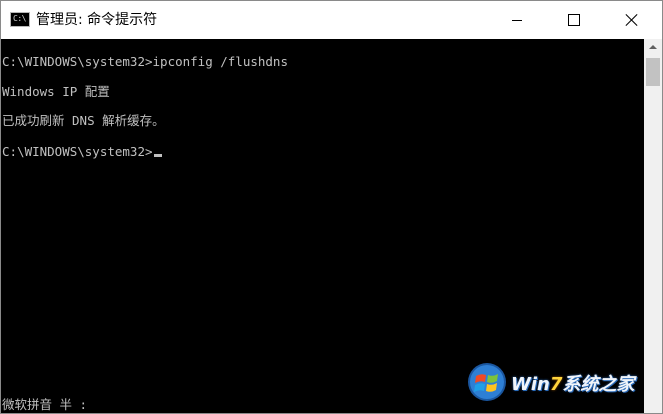 This screenshot has height=414, width=663. I want to click on console-line-header: Windows IP 配置, so click(56, 91).